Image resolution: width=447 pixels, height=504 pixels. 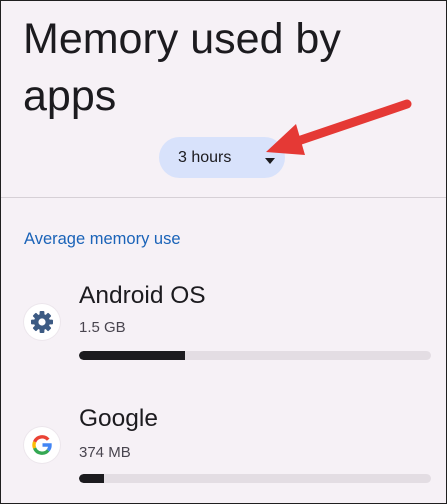 What do you see at coordinates (119, 418) in the screenshot?
I see `app-name: Google` at bounding box center [119, 418].